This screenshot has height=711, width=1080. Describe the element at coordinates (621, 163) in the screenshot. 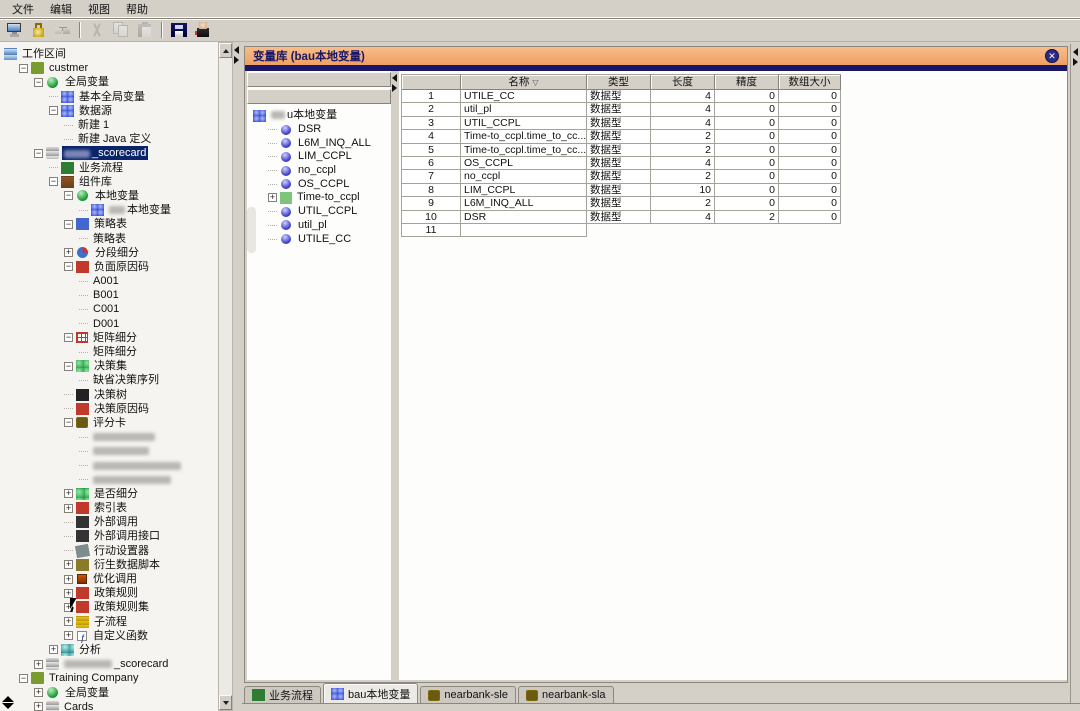

I see `table-row: 6 OS_CCPL 数据型 4 0 0` at that location.